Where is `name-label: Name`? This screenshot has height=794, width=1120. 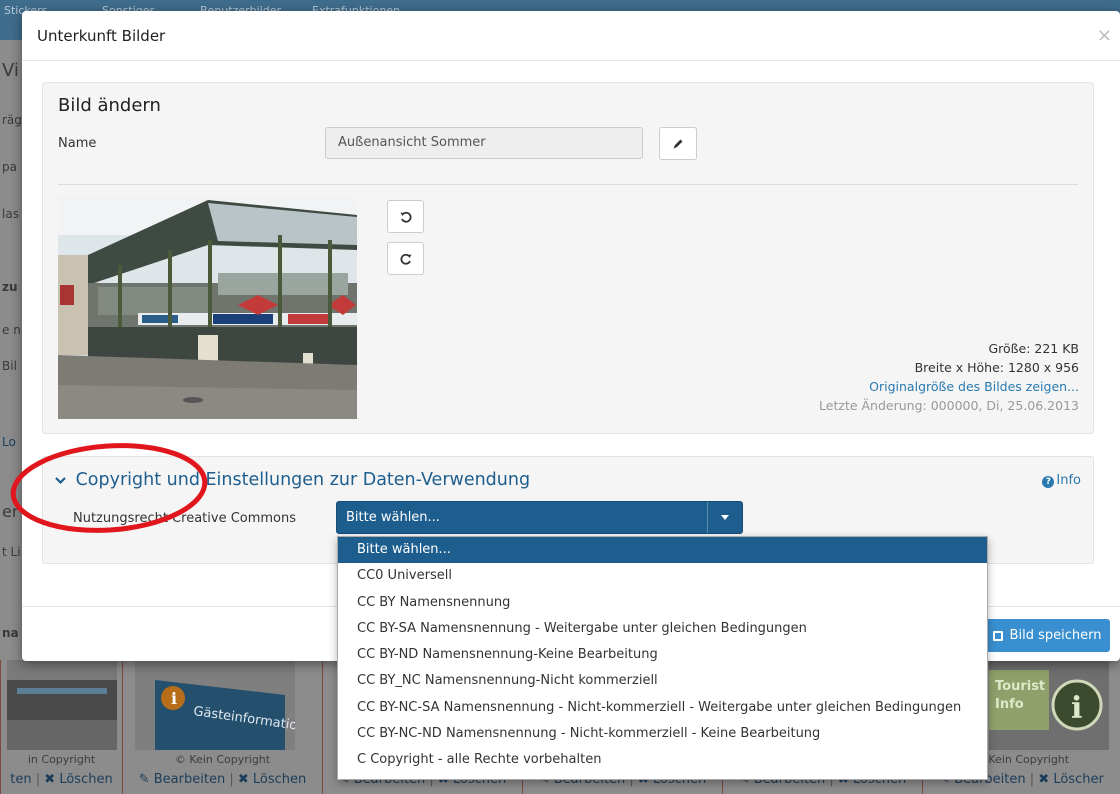 name-label: Name is located at coordinates (77, 143).